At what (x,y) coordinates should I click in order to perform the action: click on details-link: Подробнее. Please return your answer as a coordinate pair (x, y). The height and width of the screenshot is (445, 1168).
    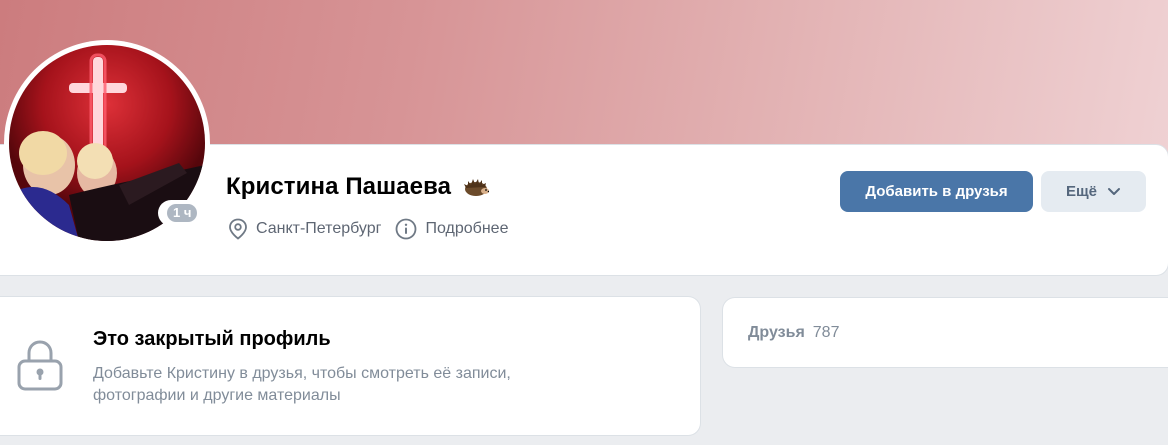
    Looking at the image, I should click on (451, 229).